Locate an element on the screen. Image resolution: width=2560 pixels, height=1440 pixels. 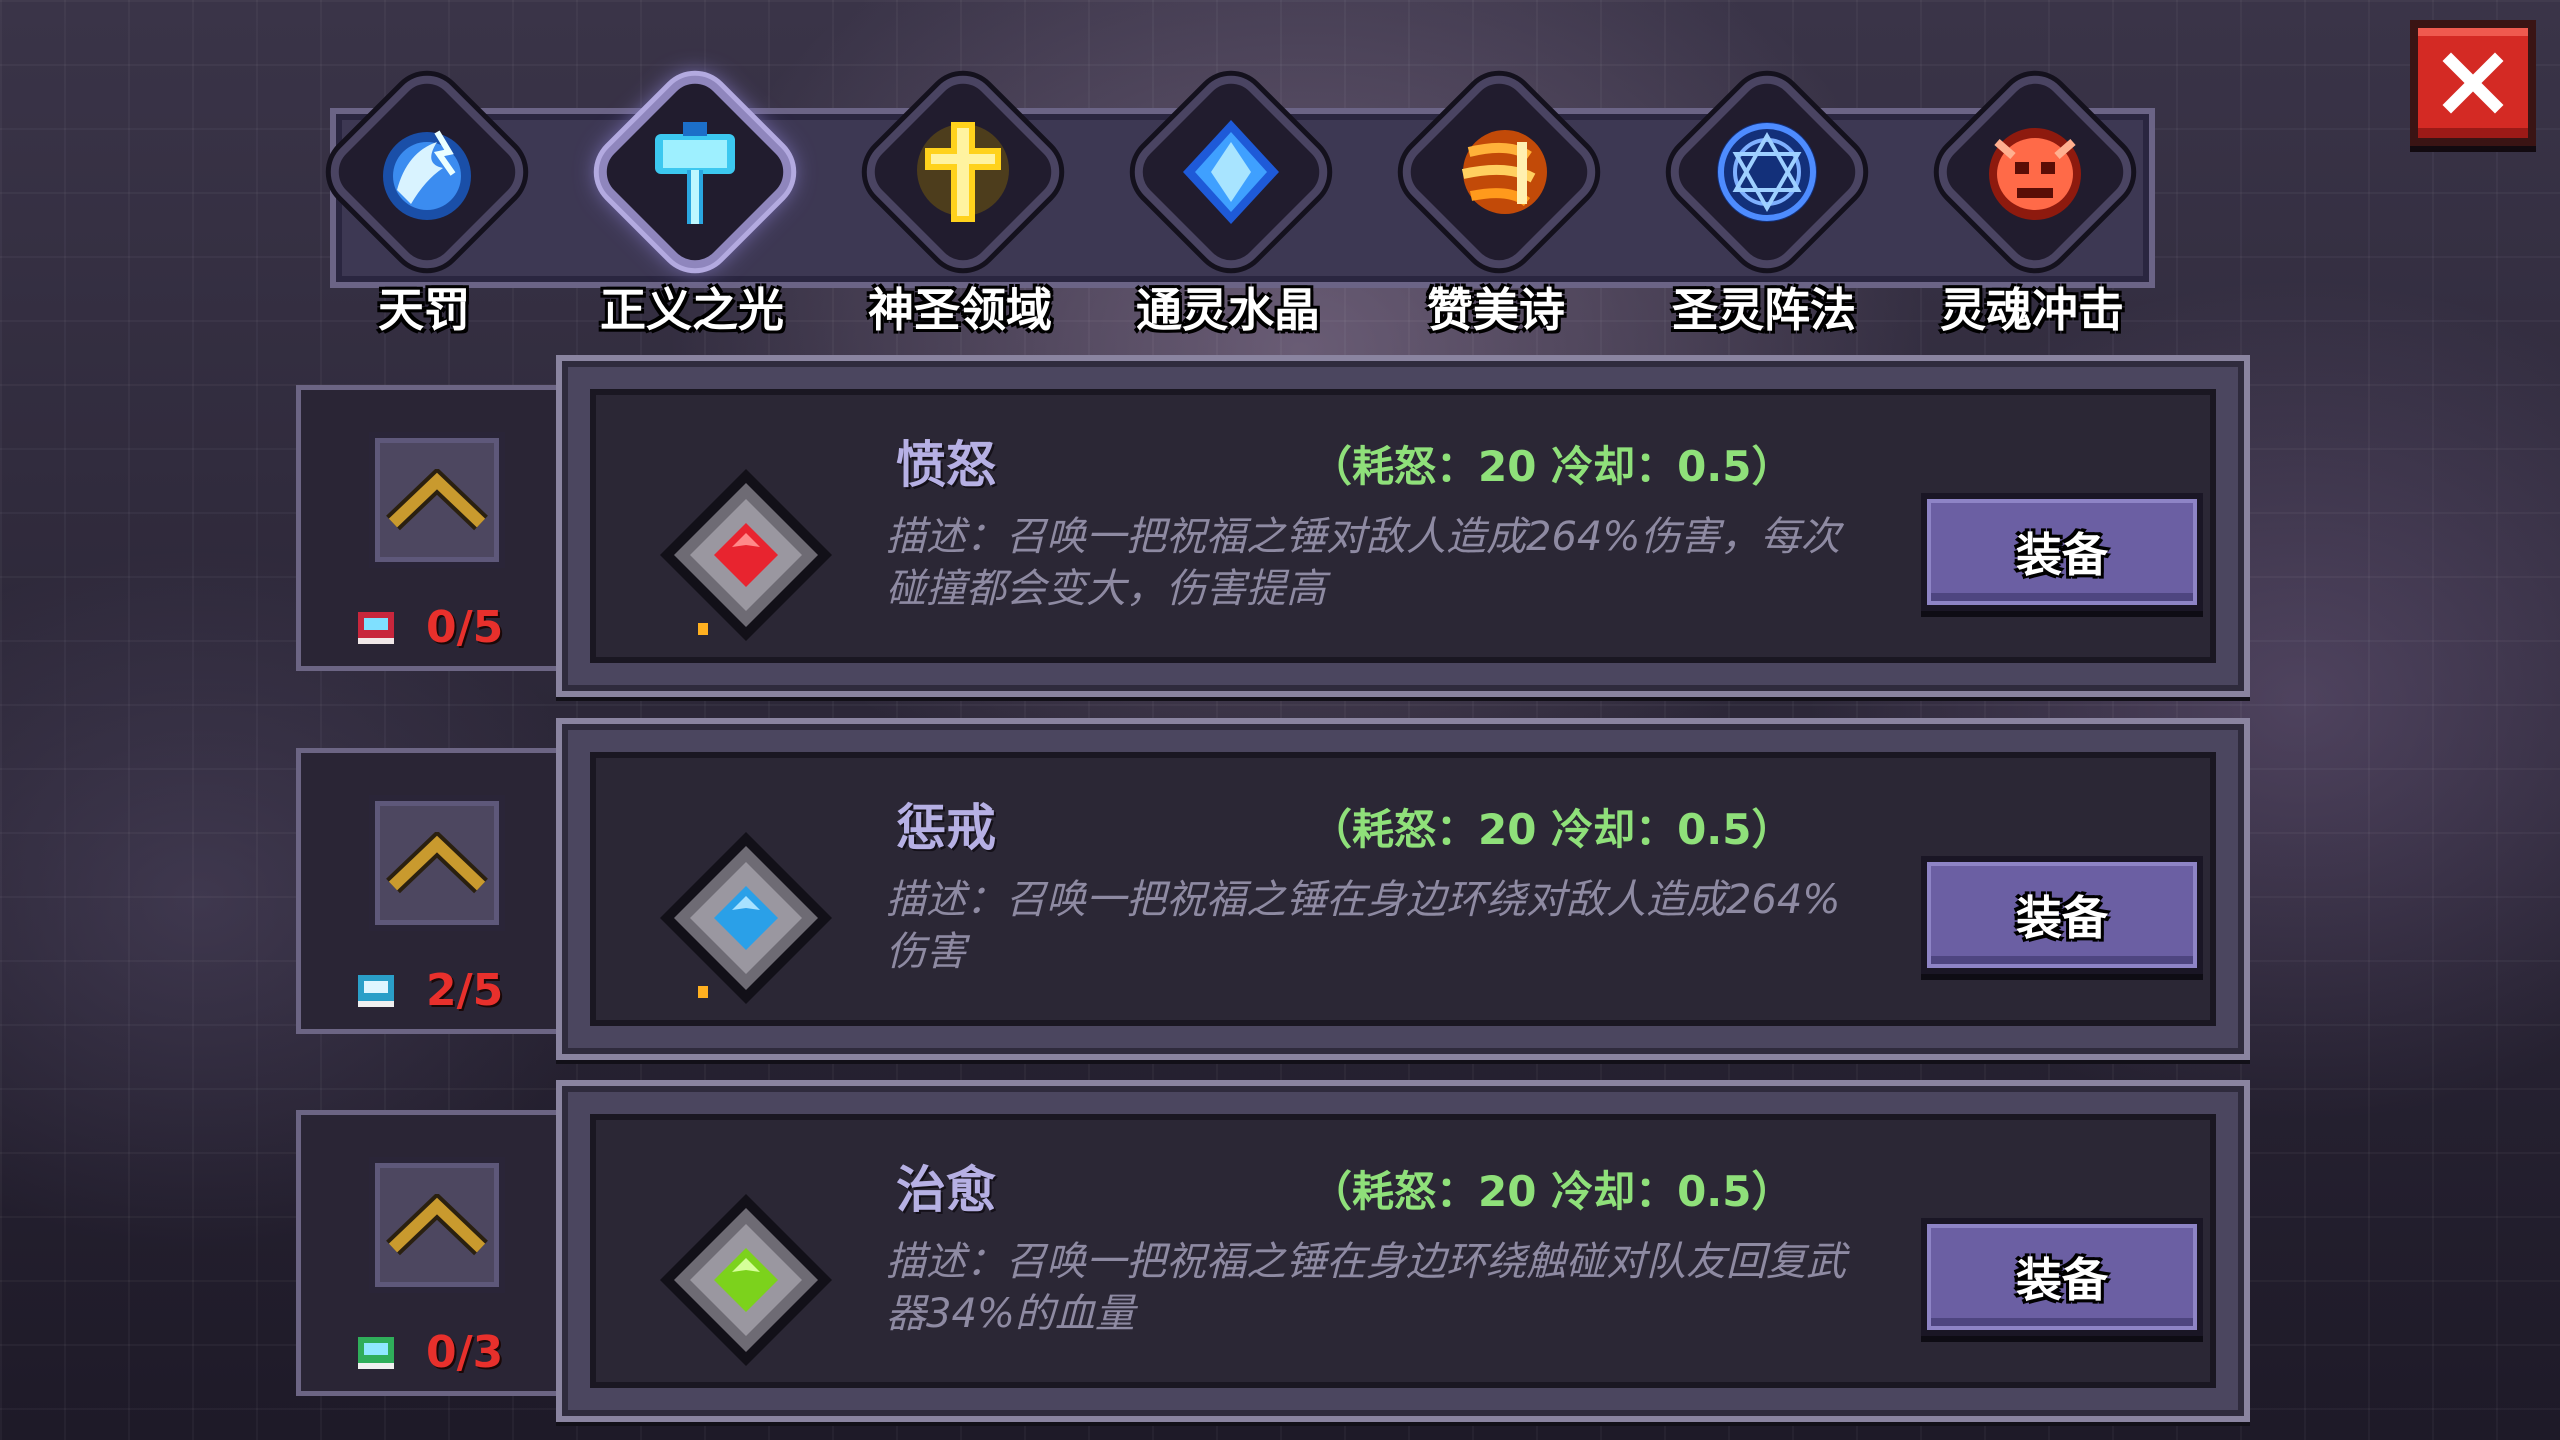
skill-name: 治愈 is located at coordinates (946, 1190).